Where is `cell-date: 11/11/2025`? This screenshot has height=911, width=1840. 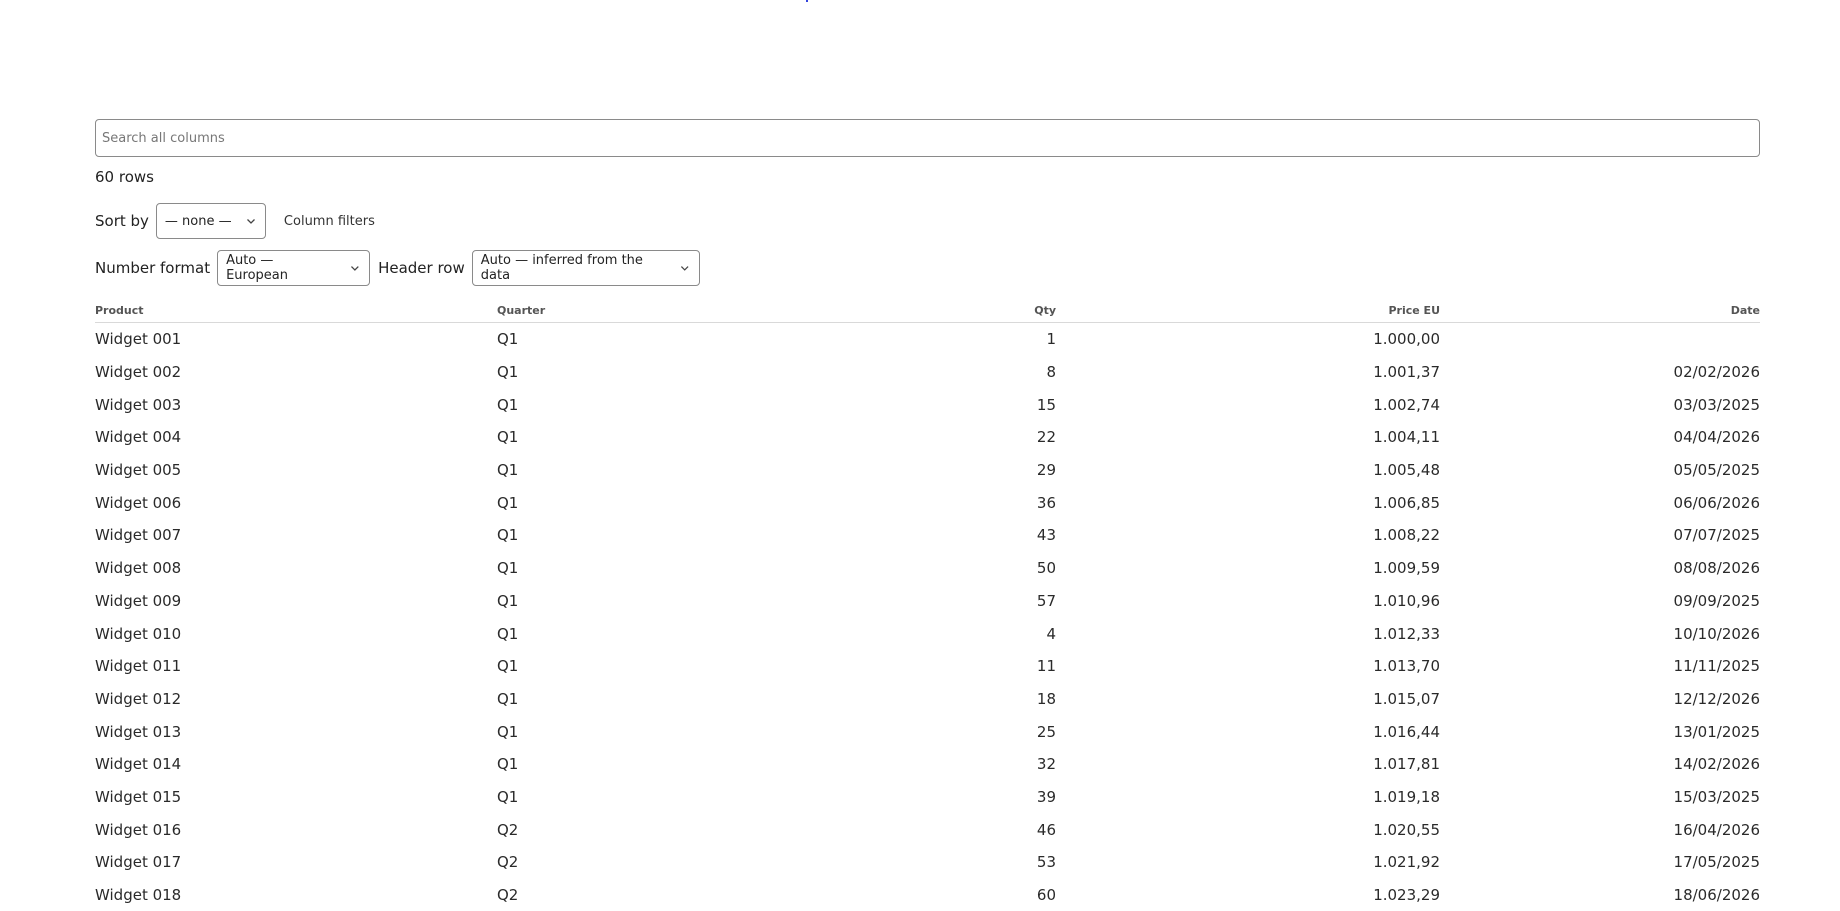 cell-date: 11/11/2025 is located at coordinates (1600, 666).